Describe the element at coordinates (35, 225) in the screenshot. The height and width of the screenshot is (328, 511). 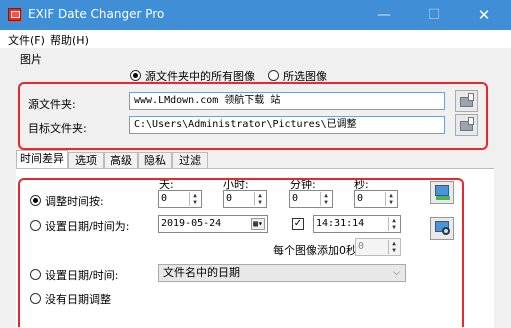
I see `radio-set-date-time` at that location.